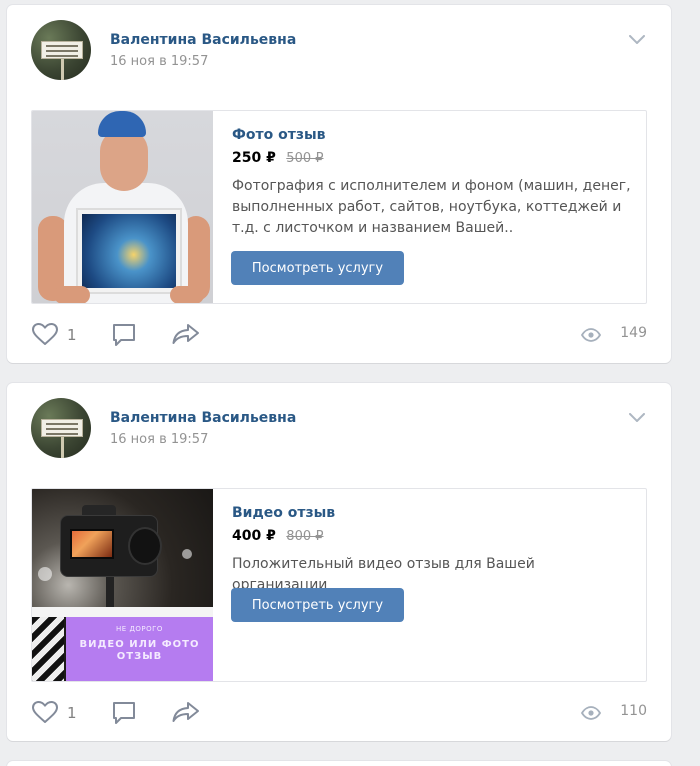 Image resolution: width=700 pixels, height=766 pixels. I want to click on product-price: 250 ₽, so click(254, 158).